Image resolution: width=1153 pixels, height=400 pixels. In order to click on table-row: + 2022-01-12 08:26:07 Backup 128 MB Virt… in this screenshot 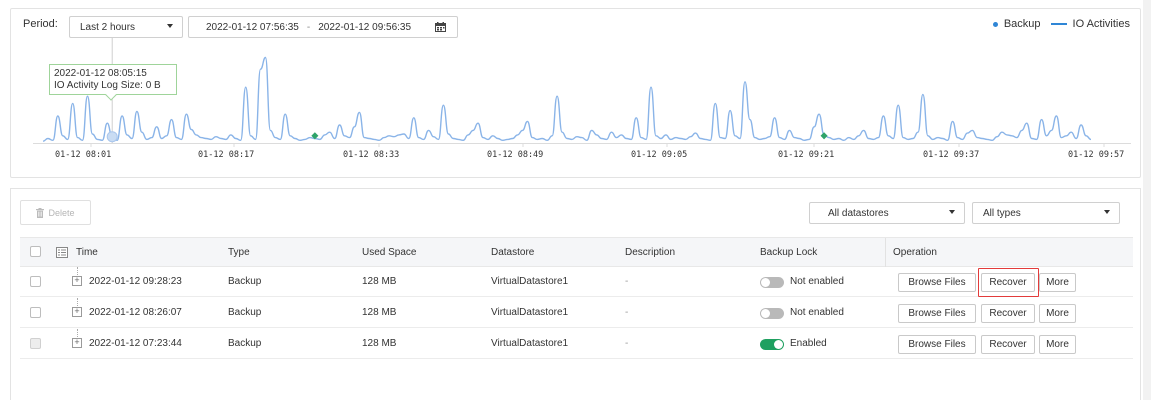, I will do `click(576, 313)`.